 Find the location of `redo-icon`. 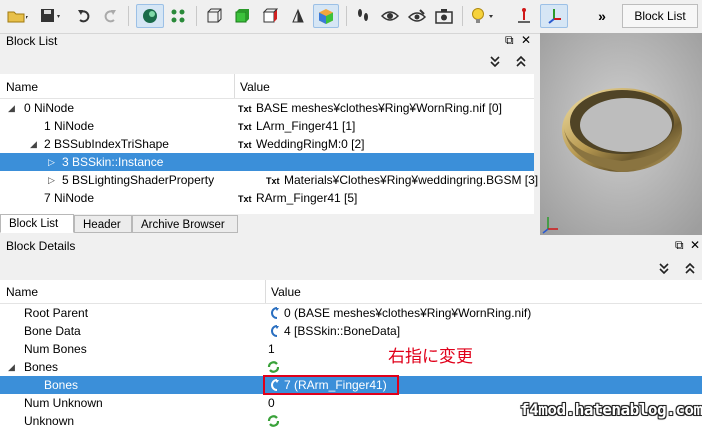

redo-icon is located at coordinates (110, 16).